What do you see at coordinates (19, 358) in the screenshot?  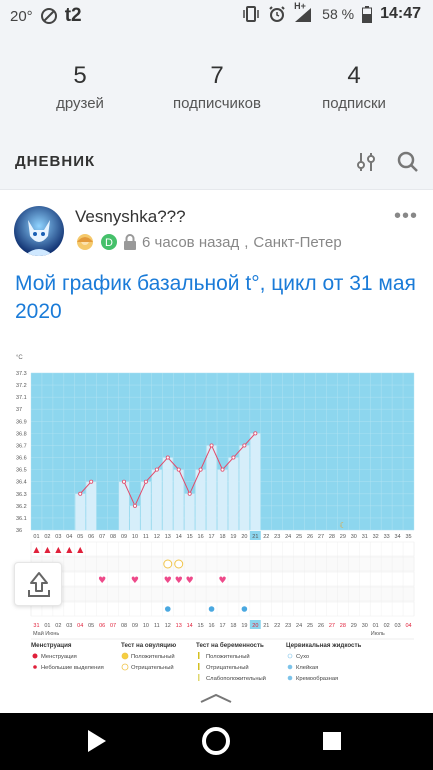 I see `y-unit-label: °C` at bounding box center [19, 358].